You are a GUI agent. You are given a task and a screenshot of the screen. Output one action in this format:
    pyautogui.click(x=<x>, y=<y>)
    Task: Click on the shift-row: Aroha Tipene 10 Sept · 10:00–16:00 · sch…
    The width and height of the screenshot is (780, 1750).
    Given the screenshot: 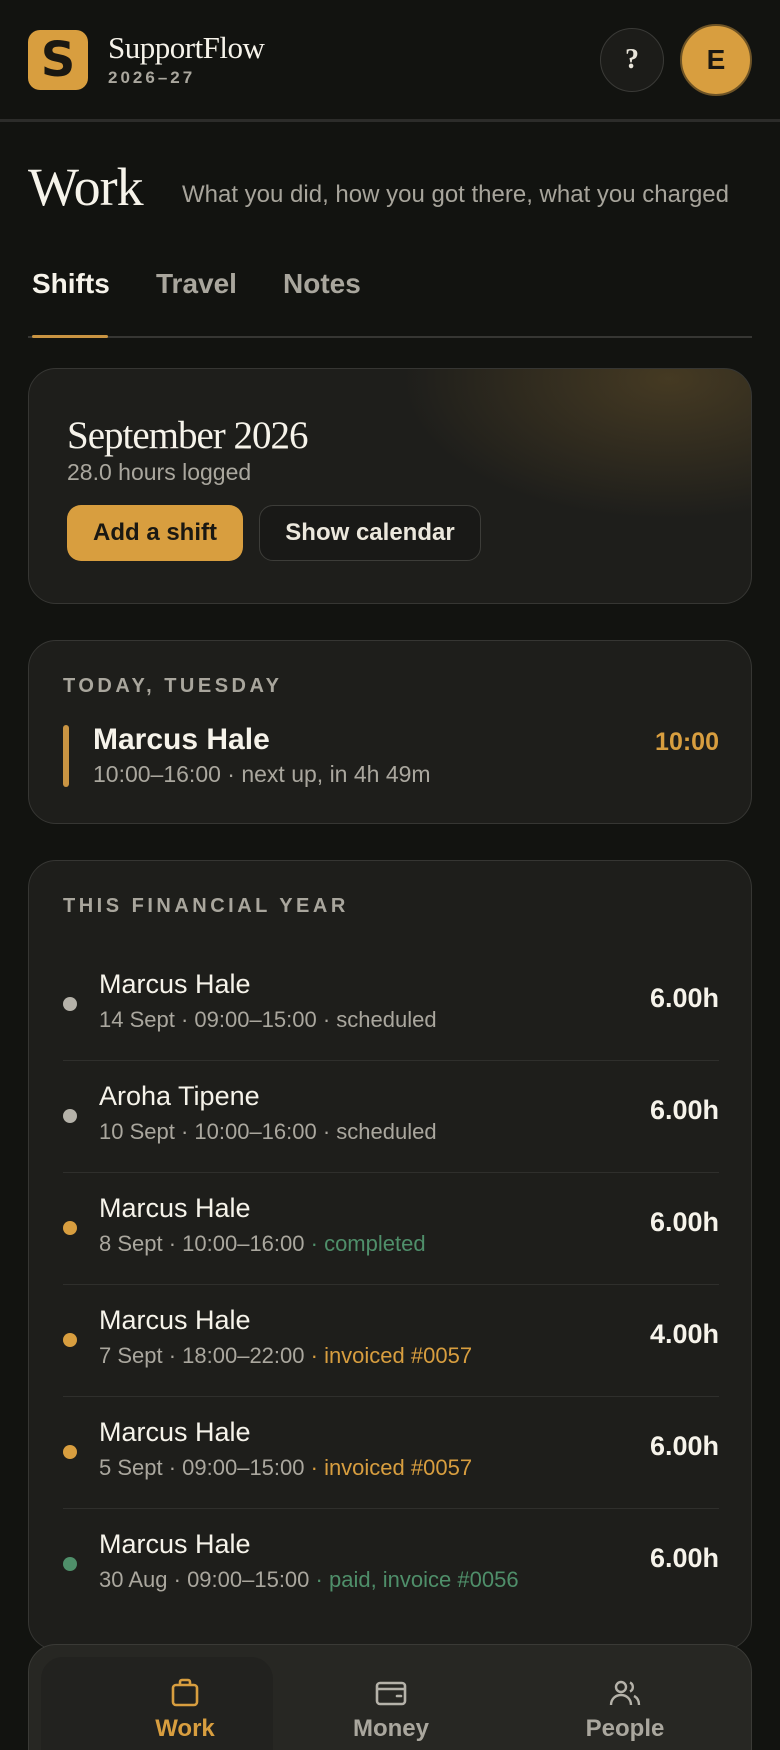 What is the action you would take?
    pyautogui.click(x=391, y=1117)
    